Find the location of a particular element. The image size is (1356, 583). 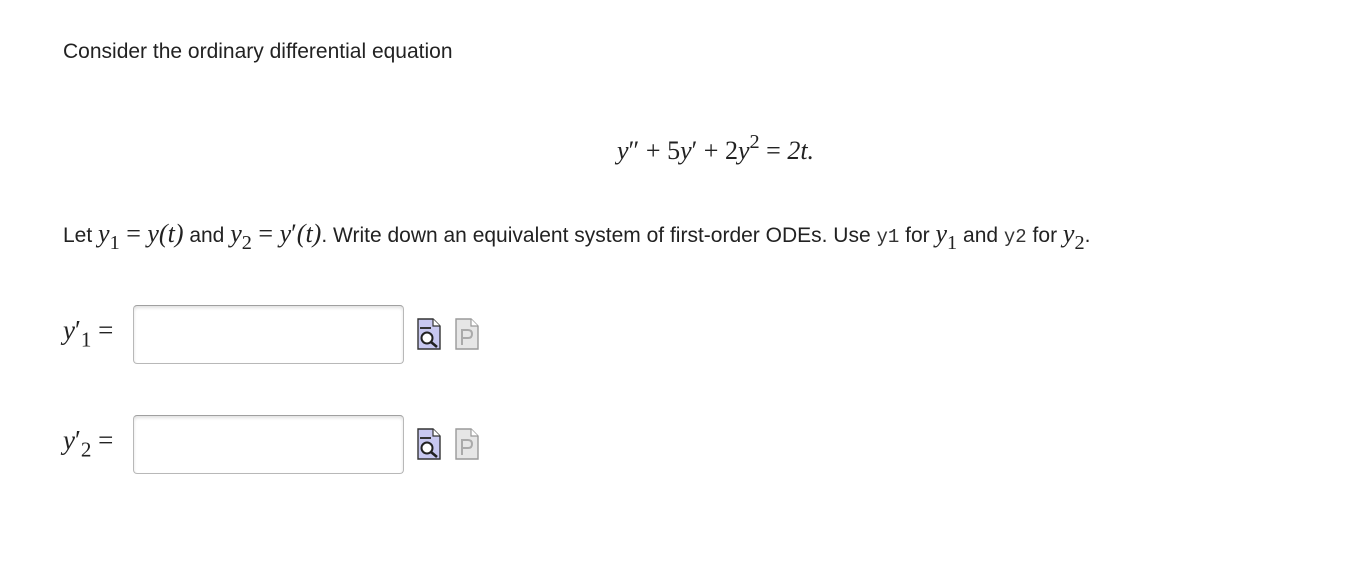

answer-label-y2-prime: y′2 = is located at coordinates (98, 443).